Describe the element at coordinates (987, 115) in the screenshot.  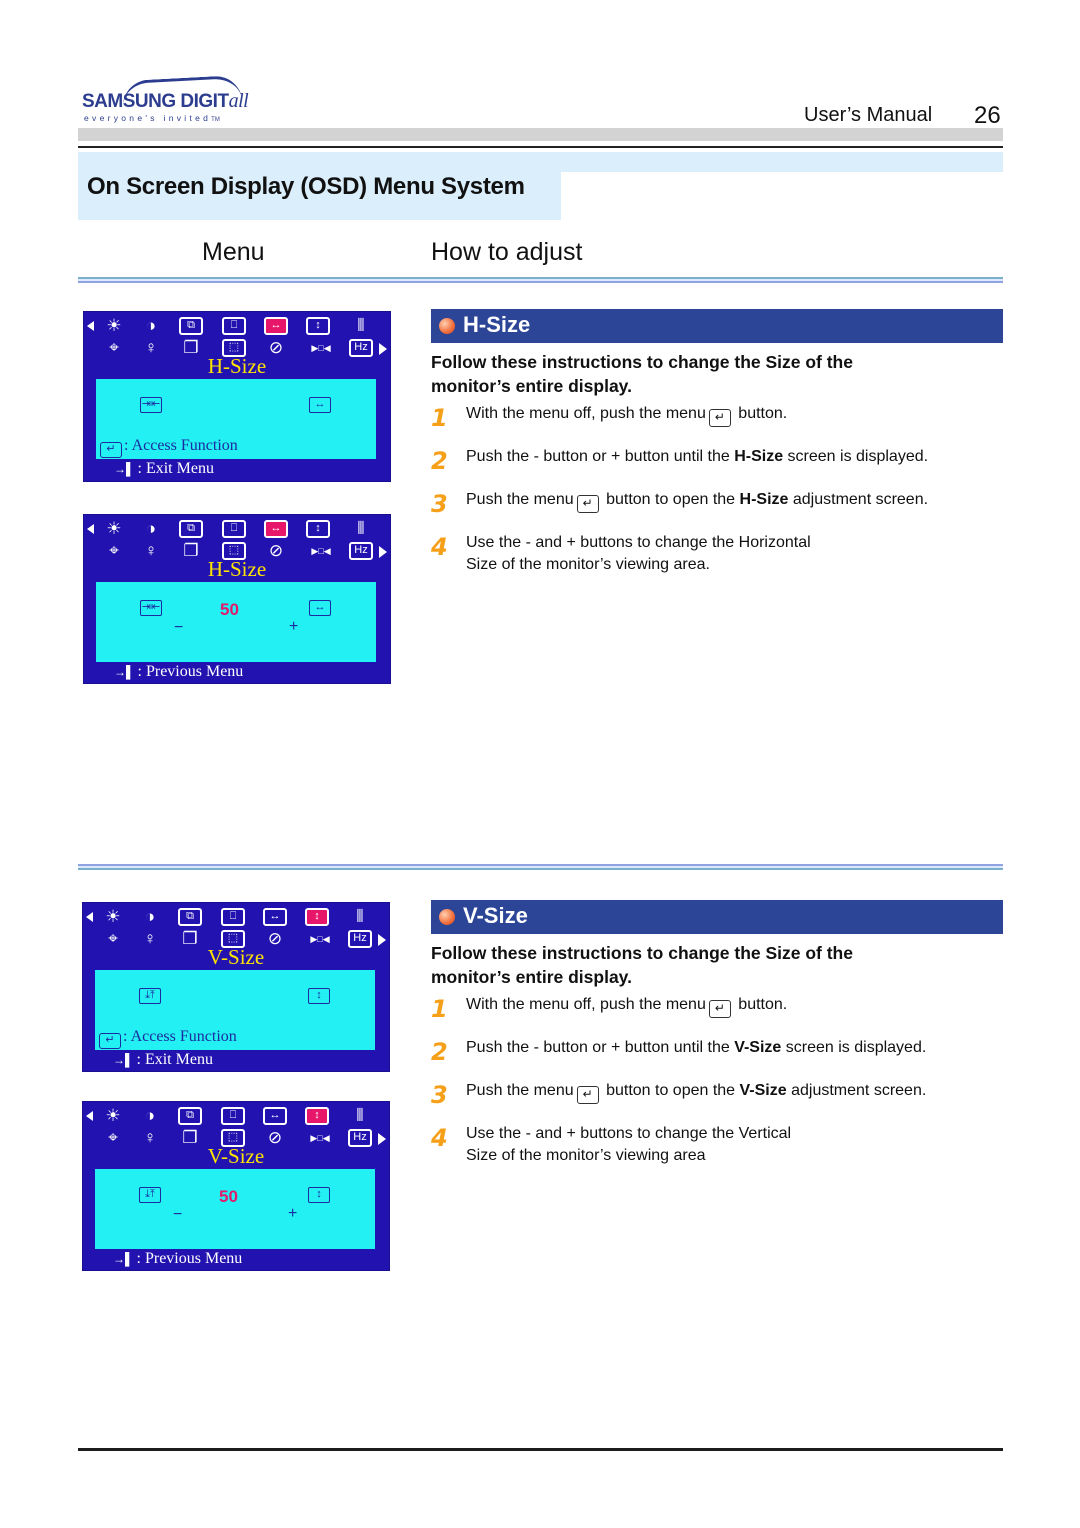
I see `page-number: 26` at that location.